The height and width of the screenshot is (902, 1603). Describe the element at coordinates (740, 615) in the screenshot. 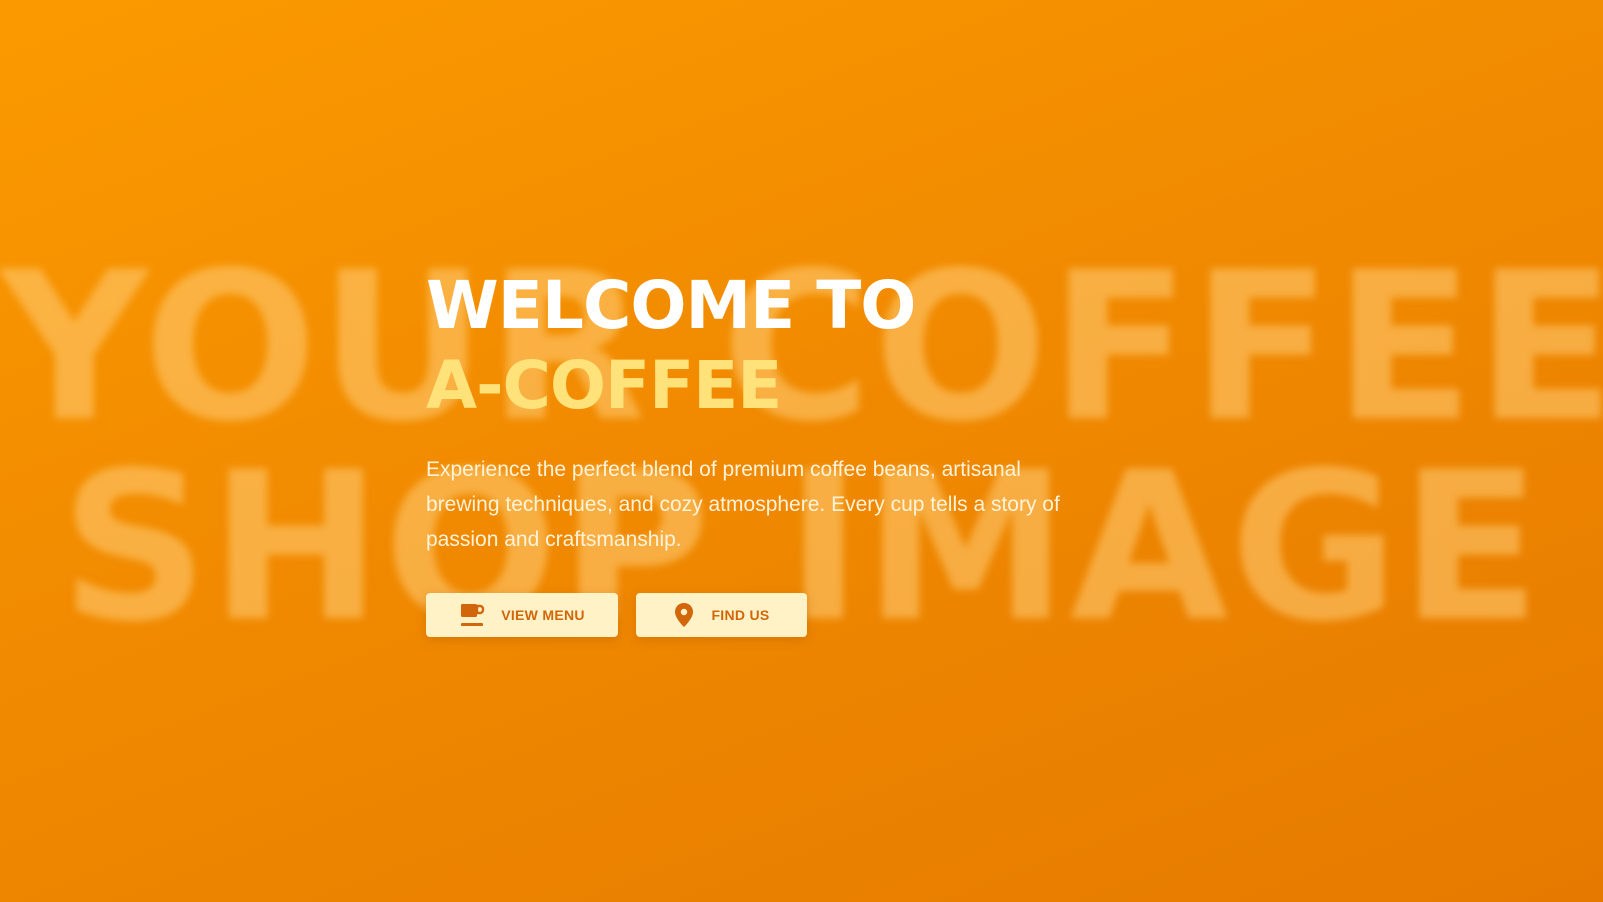

I see `find-us-label: FIND US` at that location.